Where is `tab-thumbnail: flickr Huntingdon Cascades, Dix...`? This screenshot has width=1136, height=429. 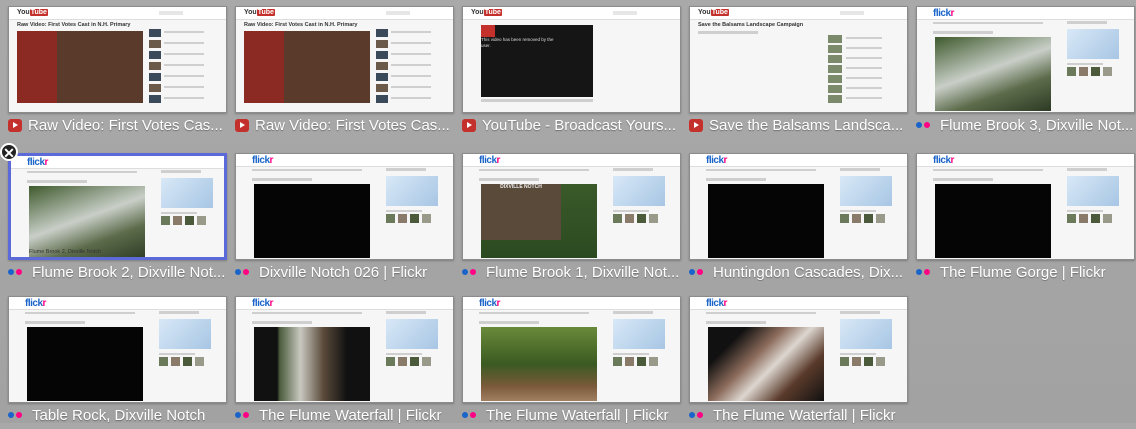
tab-thumbnail: flickr Huntingdon Cascades, Dix... is located at coordinates (798, 219).